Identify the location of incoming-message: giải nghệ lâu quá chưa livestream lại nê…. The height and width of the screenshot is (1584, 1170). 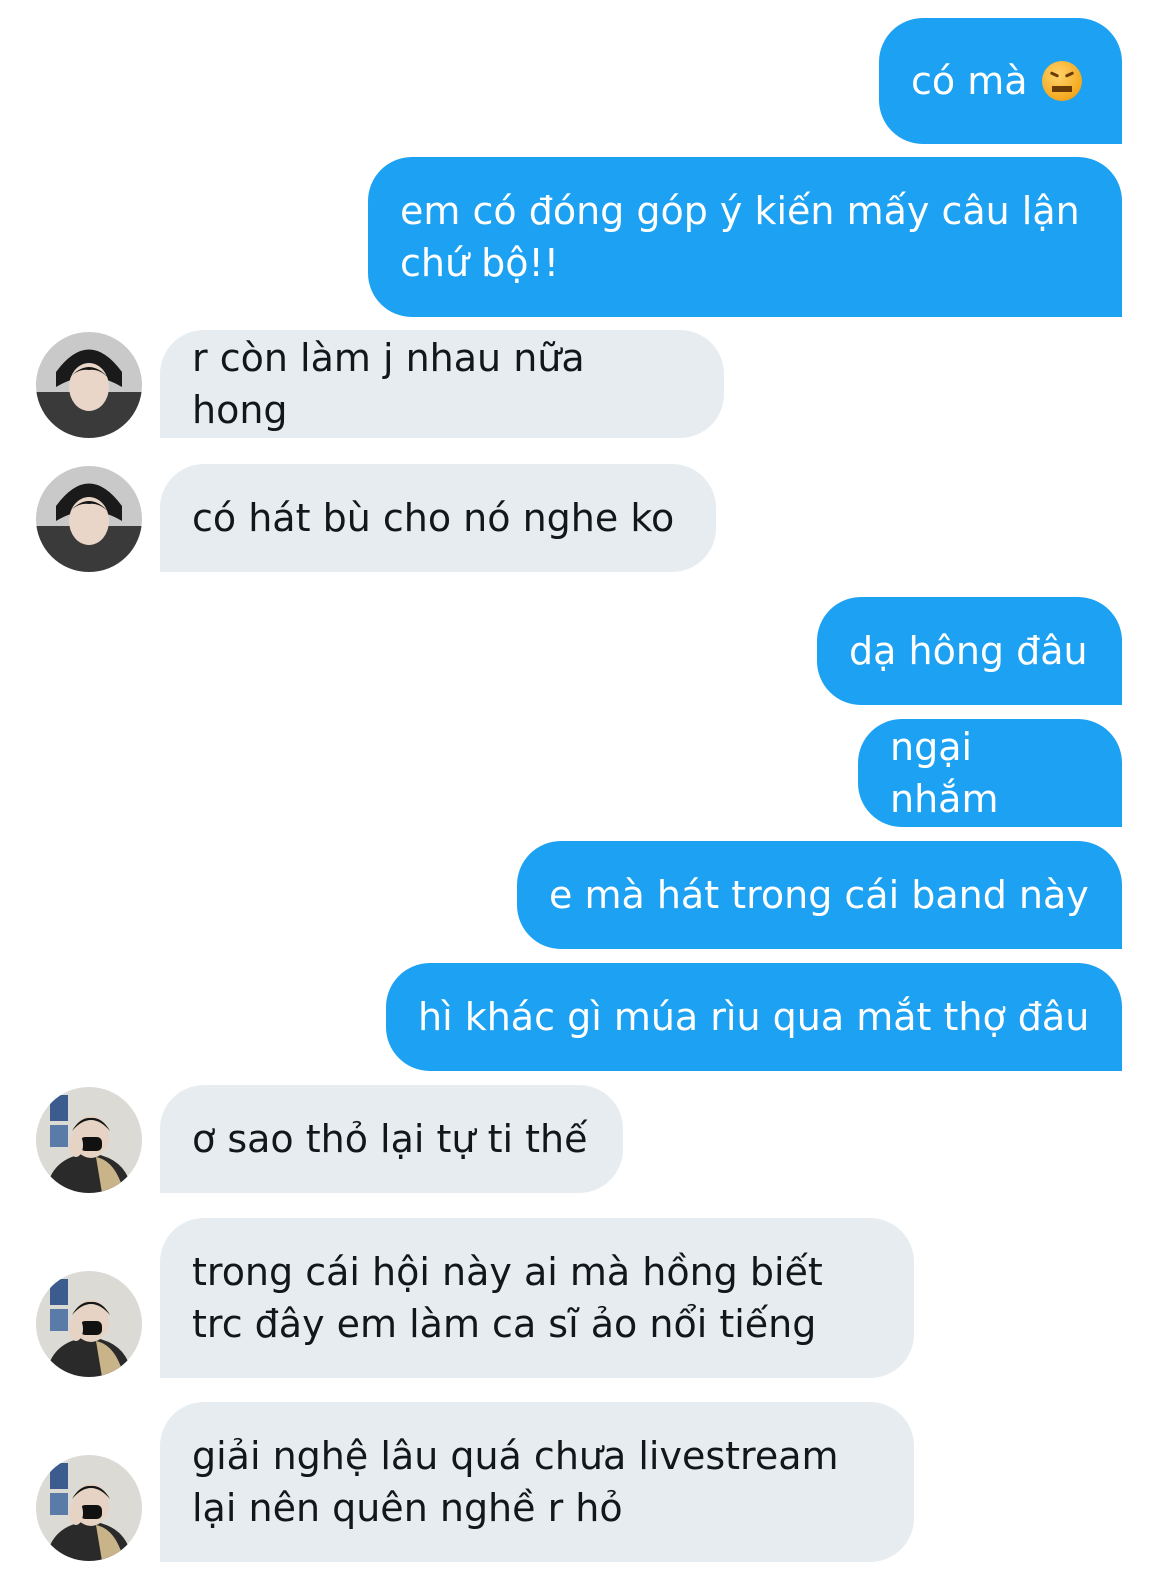
(537, 1482).